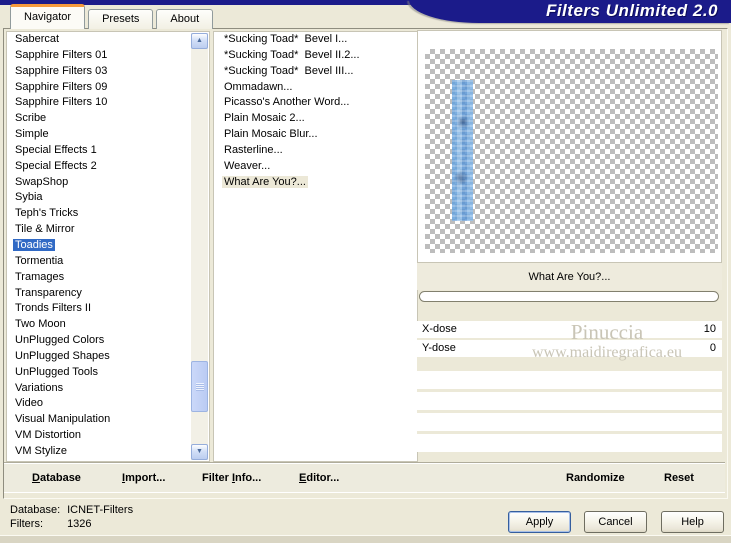  What do you see at coordinates (79, 524) in the screenshot?
I see `filters-value: 1326` at bounding box center [79, 524].